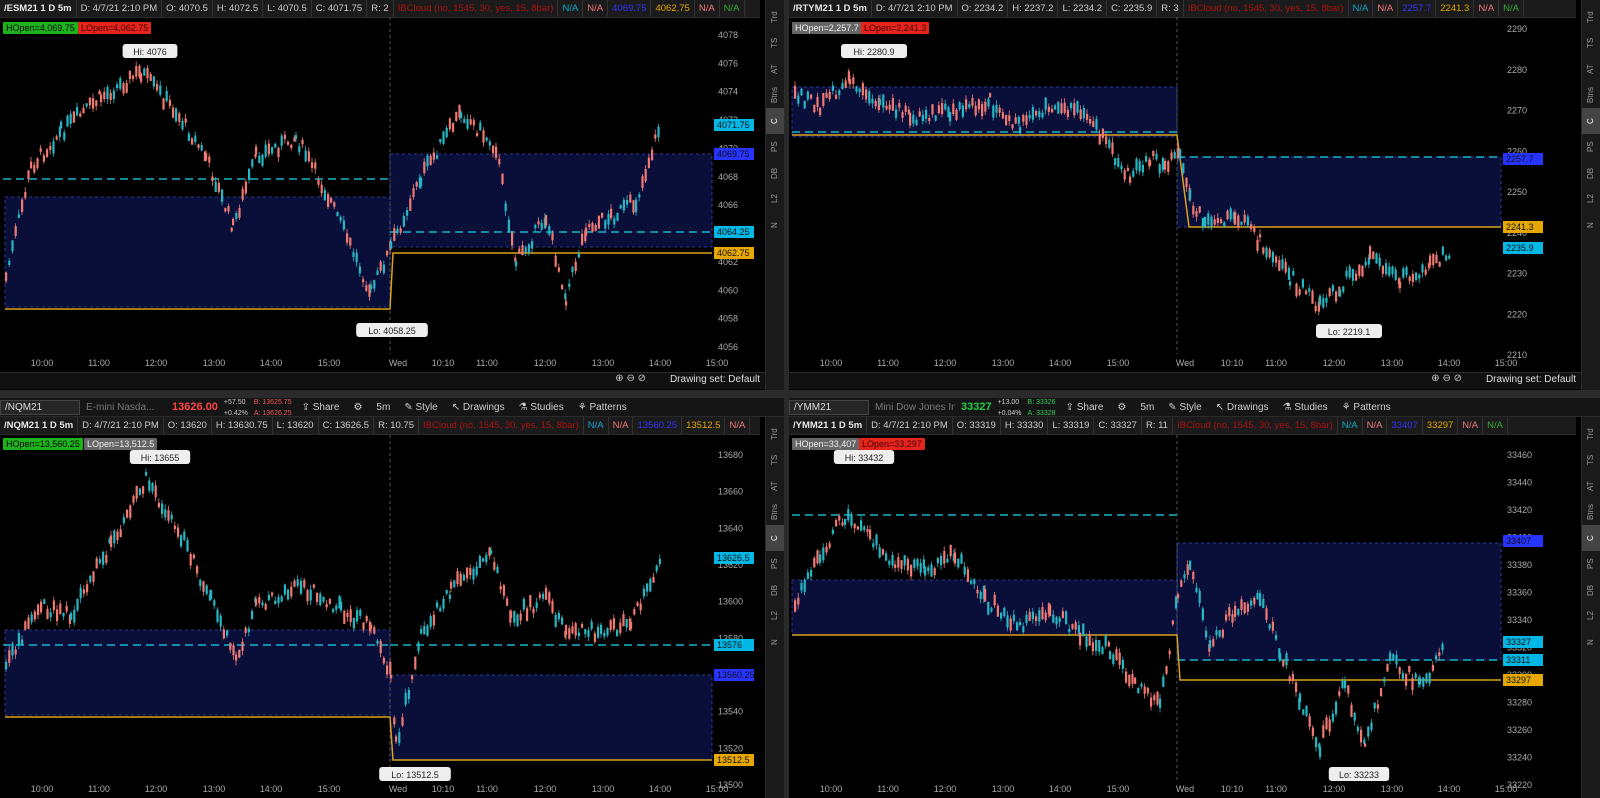  Describe the element at coordinates (38, 8) in the screenshot. I see `symbol-label: /ESM21 1 D 5m` at that location.